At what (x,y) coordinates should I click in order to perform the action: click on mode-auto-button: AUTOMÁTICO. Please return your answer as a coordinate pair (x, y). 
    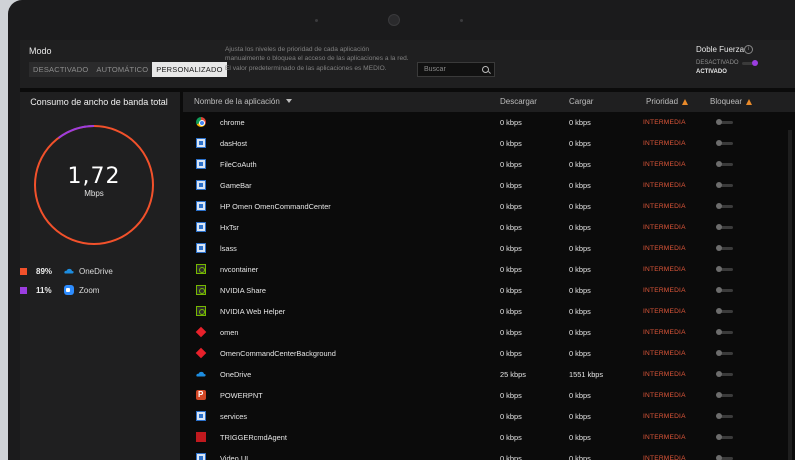
    Looking at the image, I should click on (122, 69).